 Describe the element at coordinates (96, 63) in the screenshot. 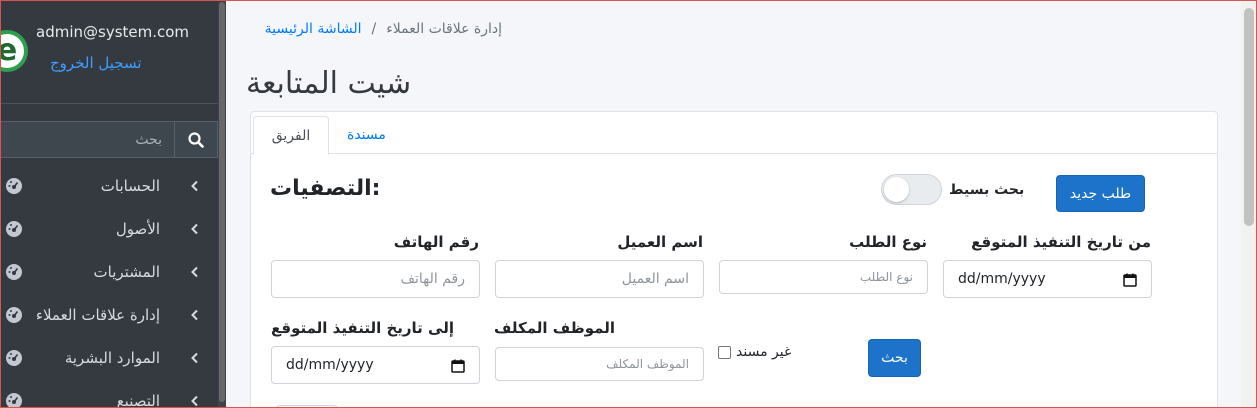

I see `logout-link: تسجيل الخروج` at that location.